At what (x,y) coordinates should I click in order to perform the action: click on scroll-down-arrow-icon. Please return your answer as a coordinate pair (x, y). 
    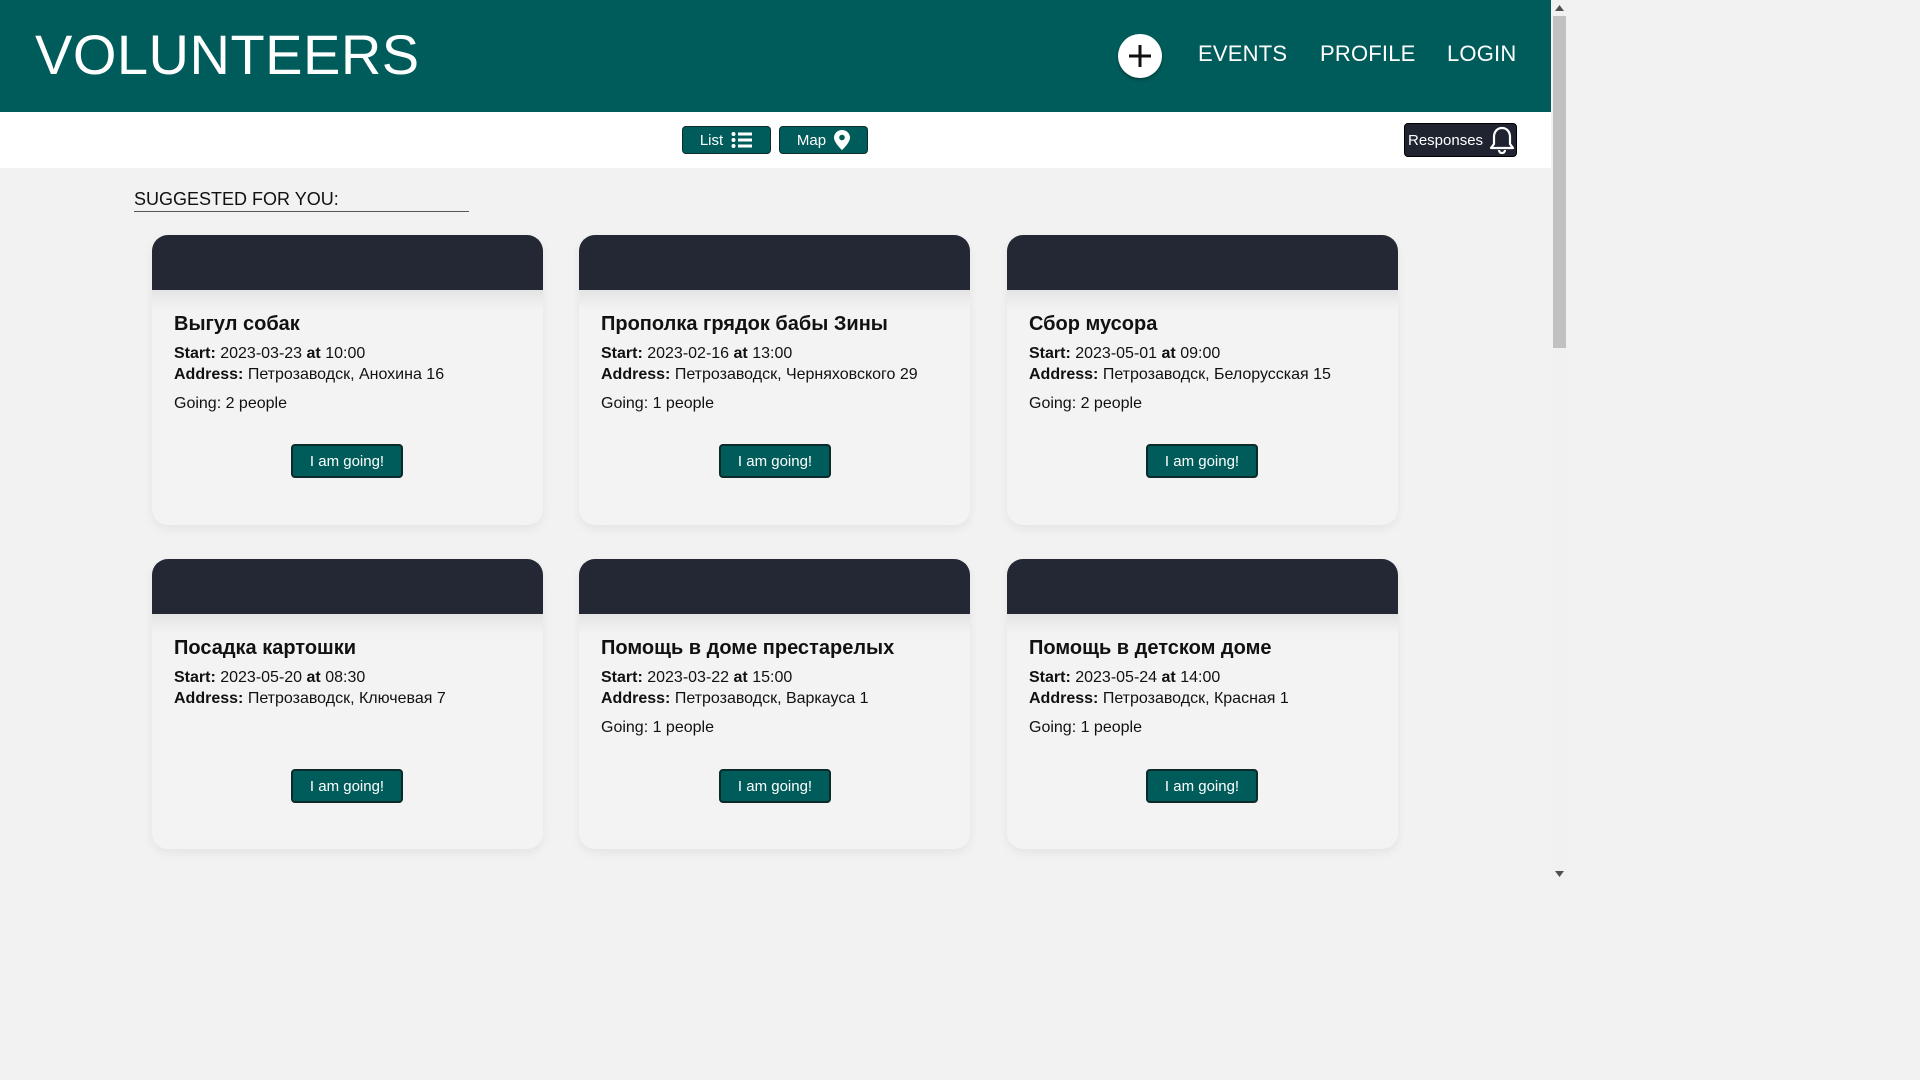
    Looking at the image, I should click on (1559, 873).